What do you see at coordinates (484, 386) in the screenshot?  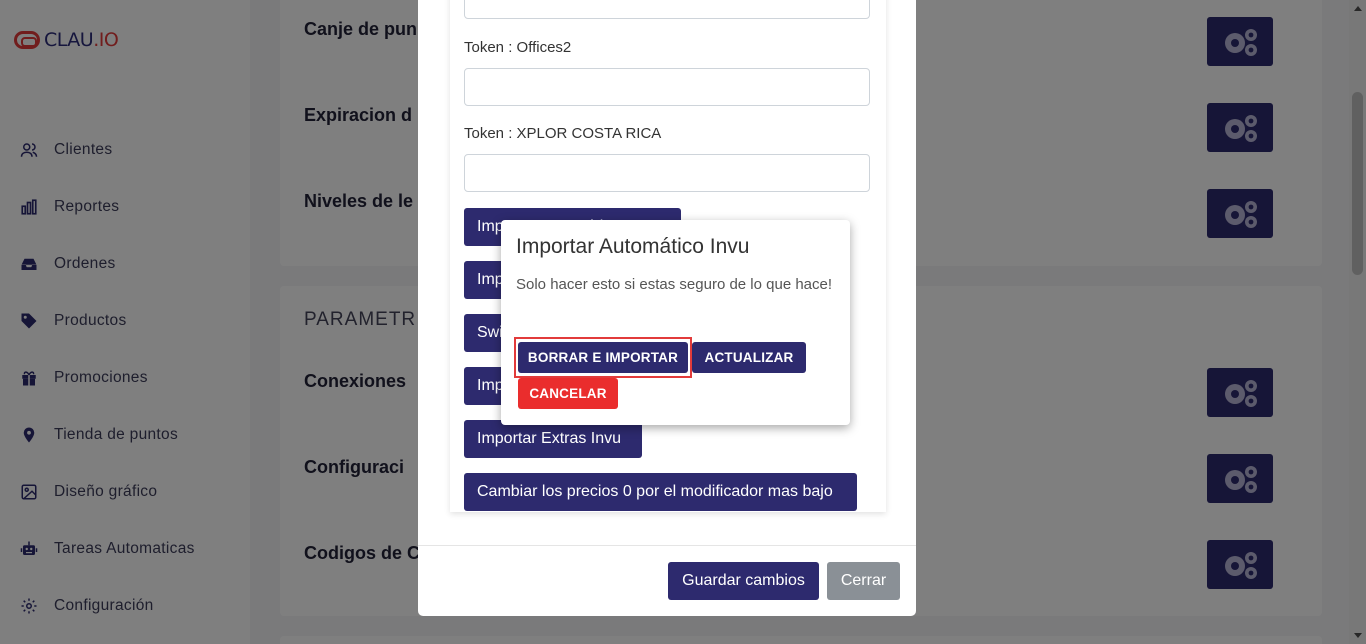 I see `import-button: Importar` at bounding box center [484, 386].